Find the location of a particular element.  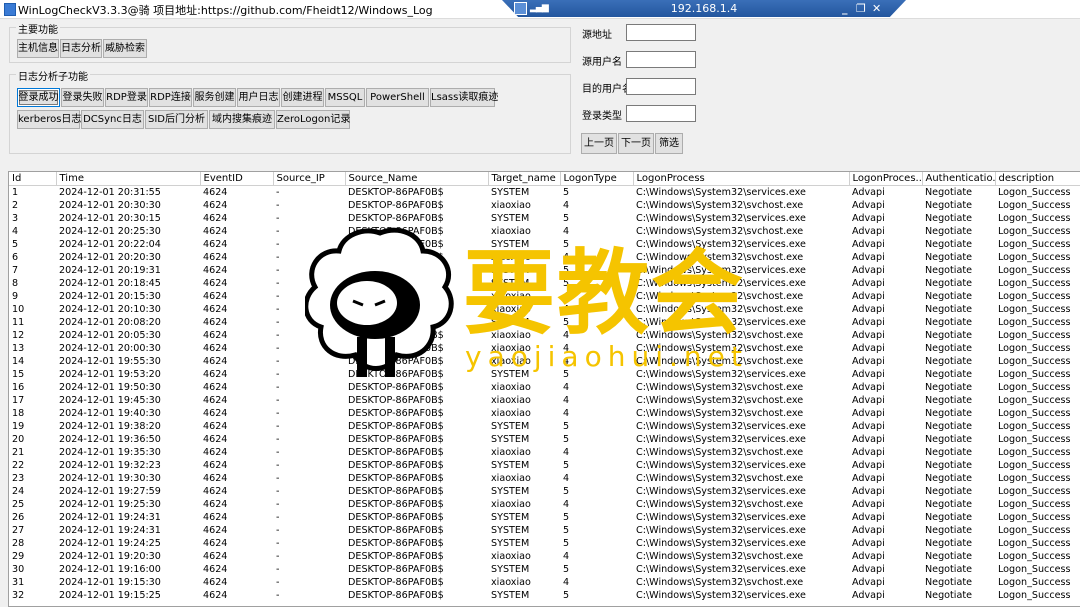

table-cell: 18 is located at coordinates (18, 413).